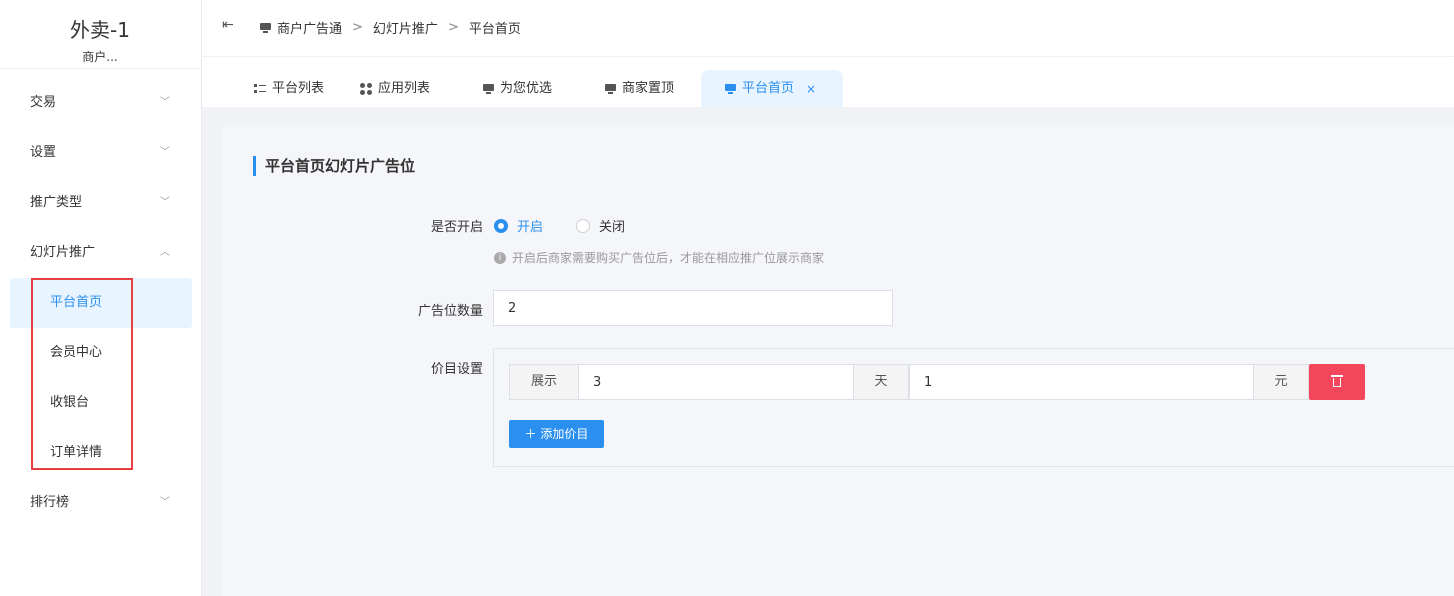  What do you see at coordinates (100, 103) in the screenshot?
I see `sidebar-group-trade: 交易 ﹀` at bounding box center [100, 103].